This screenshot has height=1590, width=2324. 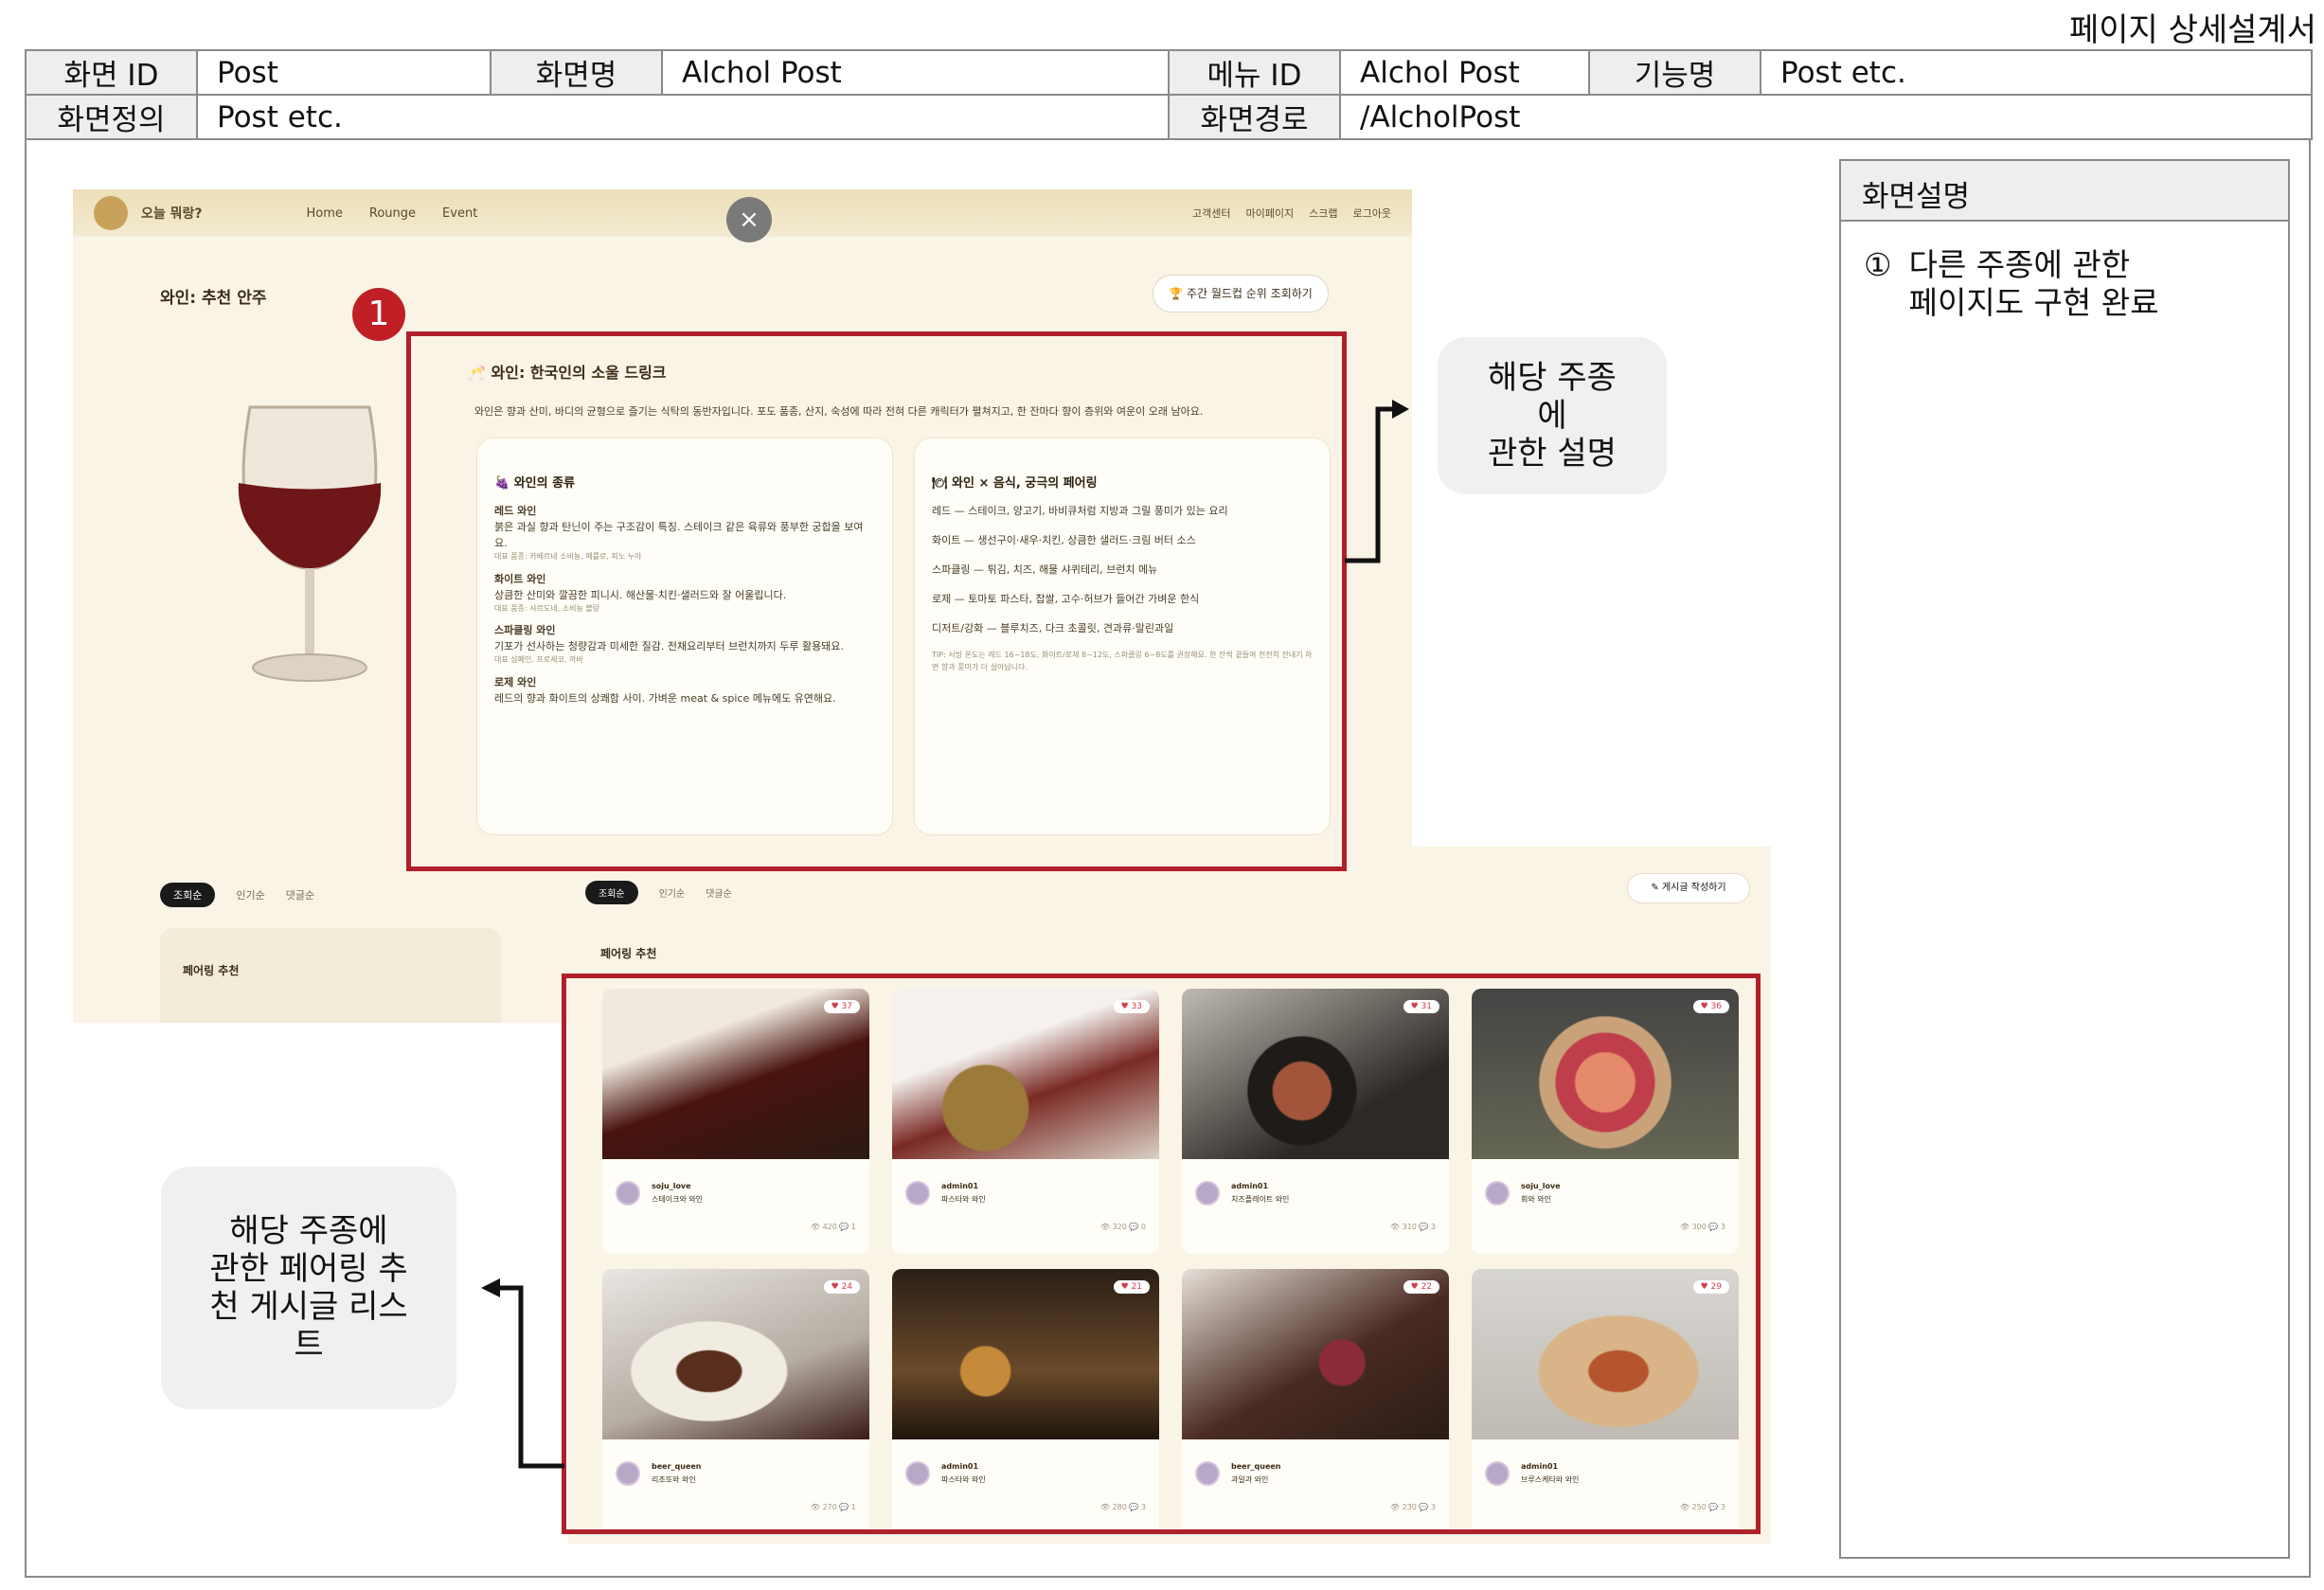 I want to click on description-item: ① 다른 주종에 관한 페이지도 구현 완료, so click(x=2065, y=284).